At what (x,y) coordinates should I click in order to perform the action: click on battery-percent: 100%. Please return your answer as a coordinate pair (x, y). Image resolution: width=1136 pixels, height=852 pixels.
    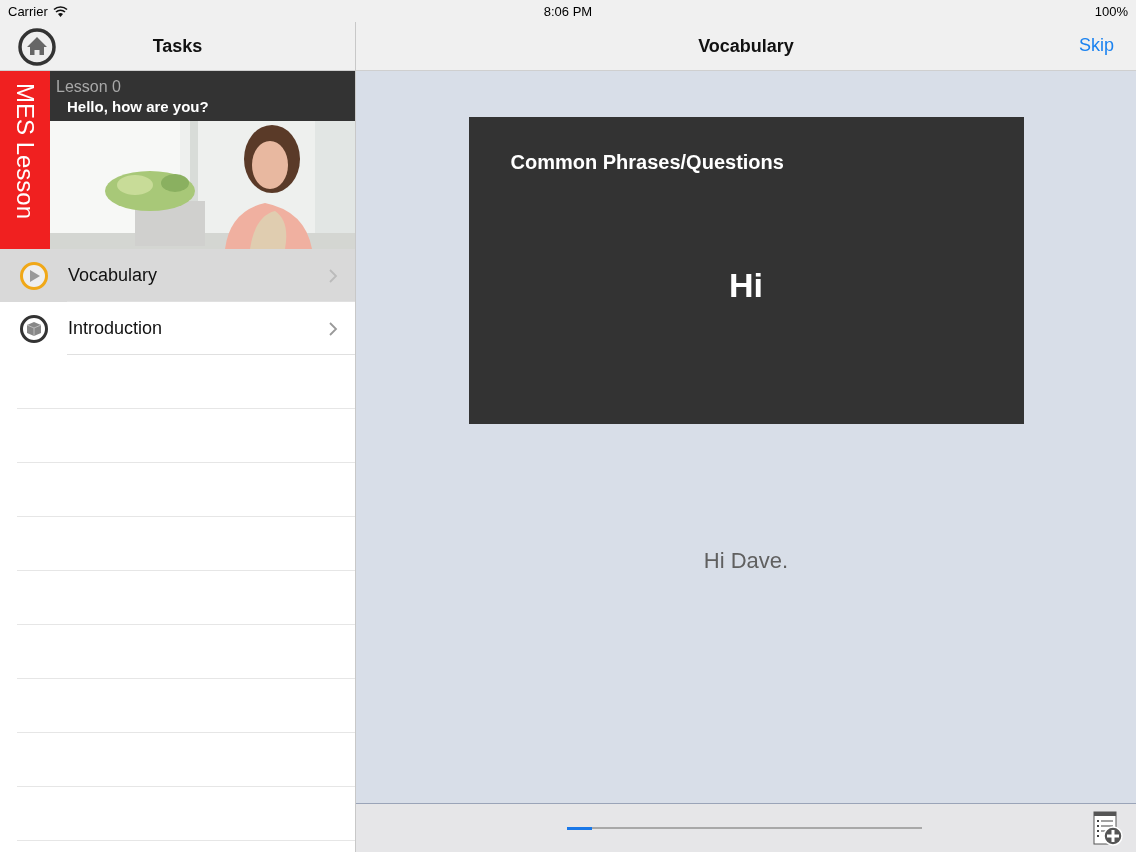
    Looking at the image, I should click on (1111, 11).